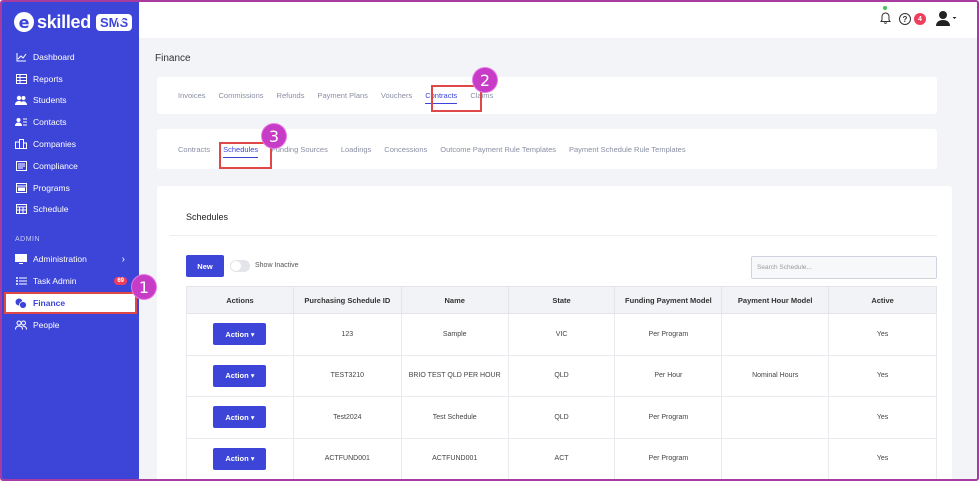  Describe the element at coordinates (194, 149) in the screenshot. I see `tab-contracts-sub: Contracts` at that location.